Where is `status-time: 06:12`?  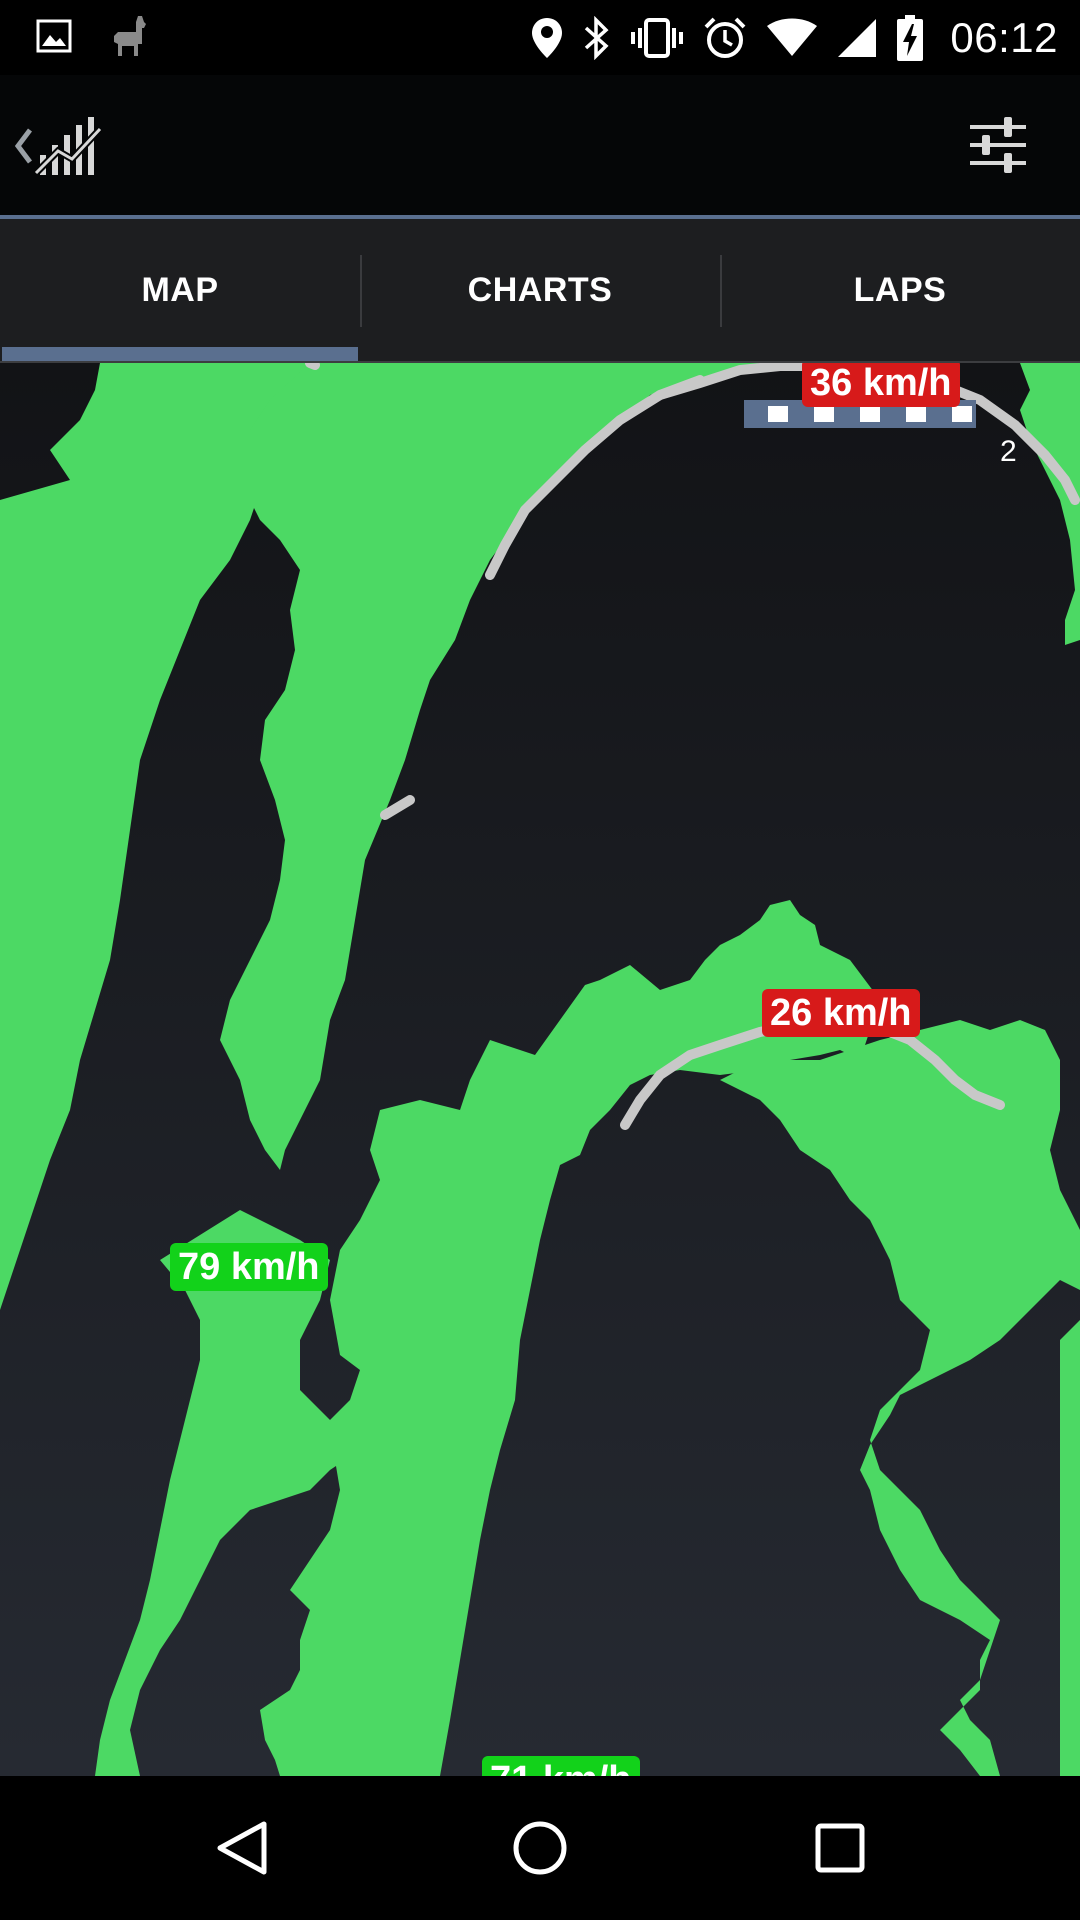
status-time: 06:12 is located at coordinates (1004, 37).